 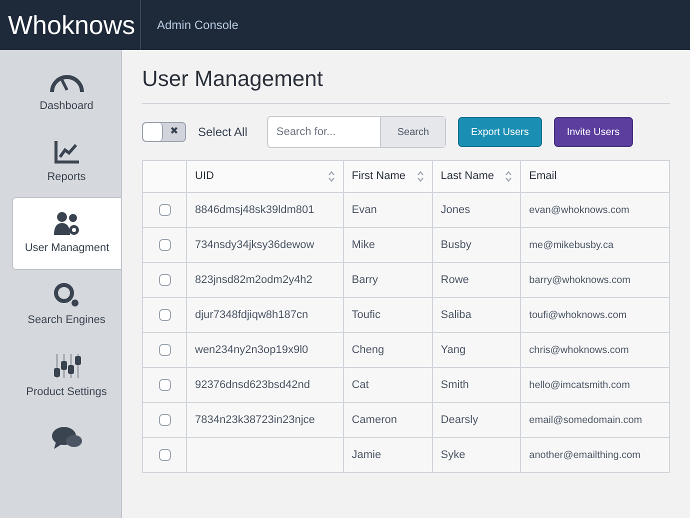 What do you see at coordinates (366, 314) in the screenshot?
I see `table-cell: Toufic` at bounding box center [366, 314].